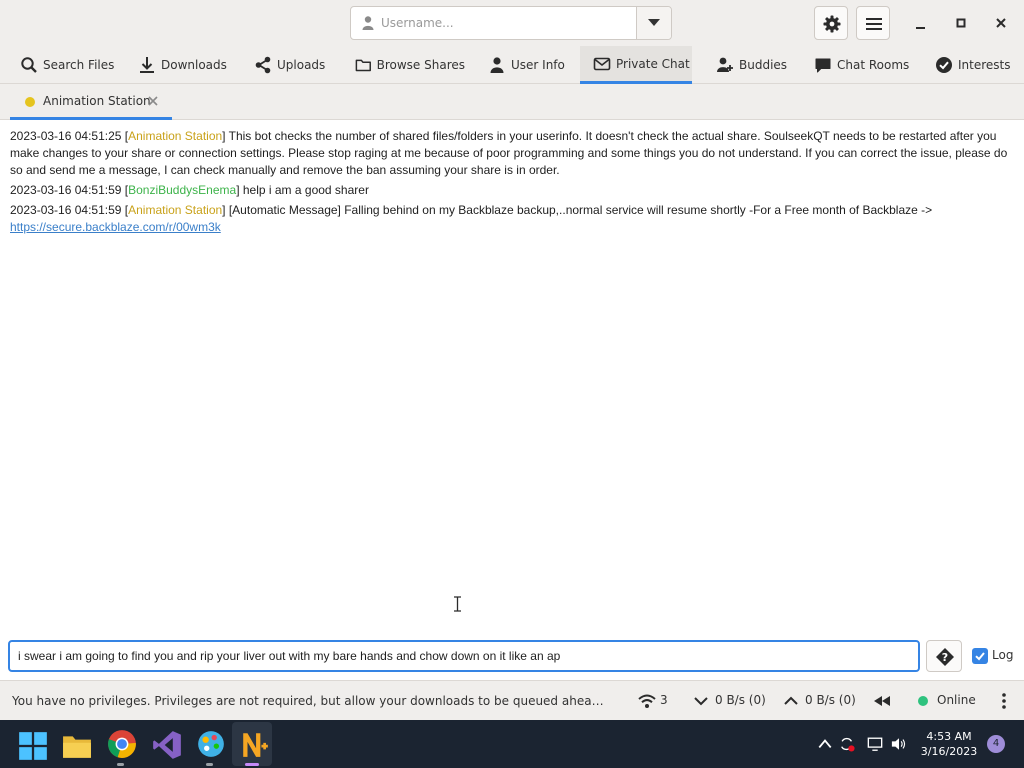  Describe the element at coordinates (882, 701) in the screenshot. I see `away-toggle-icon` at that location.